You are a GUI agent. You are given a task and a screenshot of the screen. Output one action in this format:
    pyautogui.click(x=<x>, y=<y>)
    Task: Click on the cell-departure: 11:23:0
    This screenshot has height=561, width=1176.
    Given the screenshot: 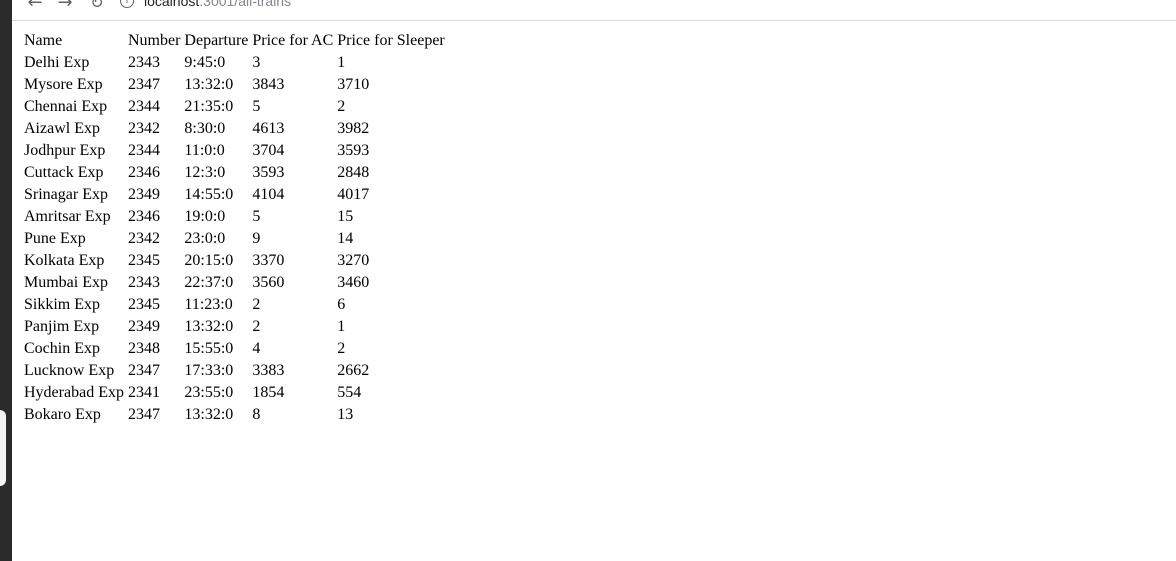 What is the action you would take?
    pyautogui.click(x=208, y=304)
    